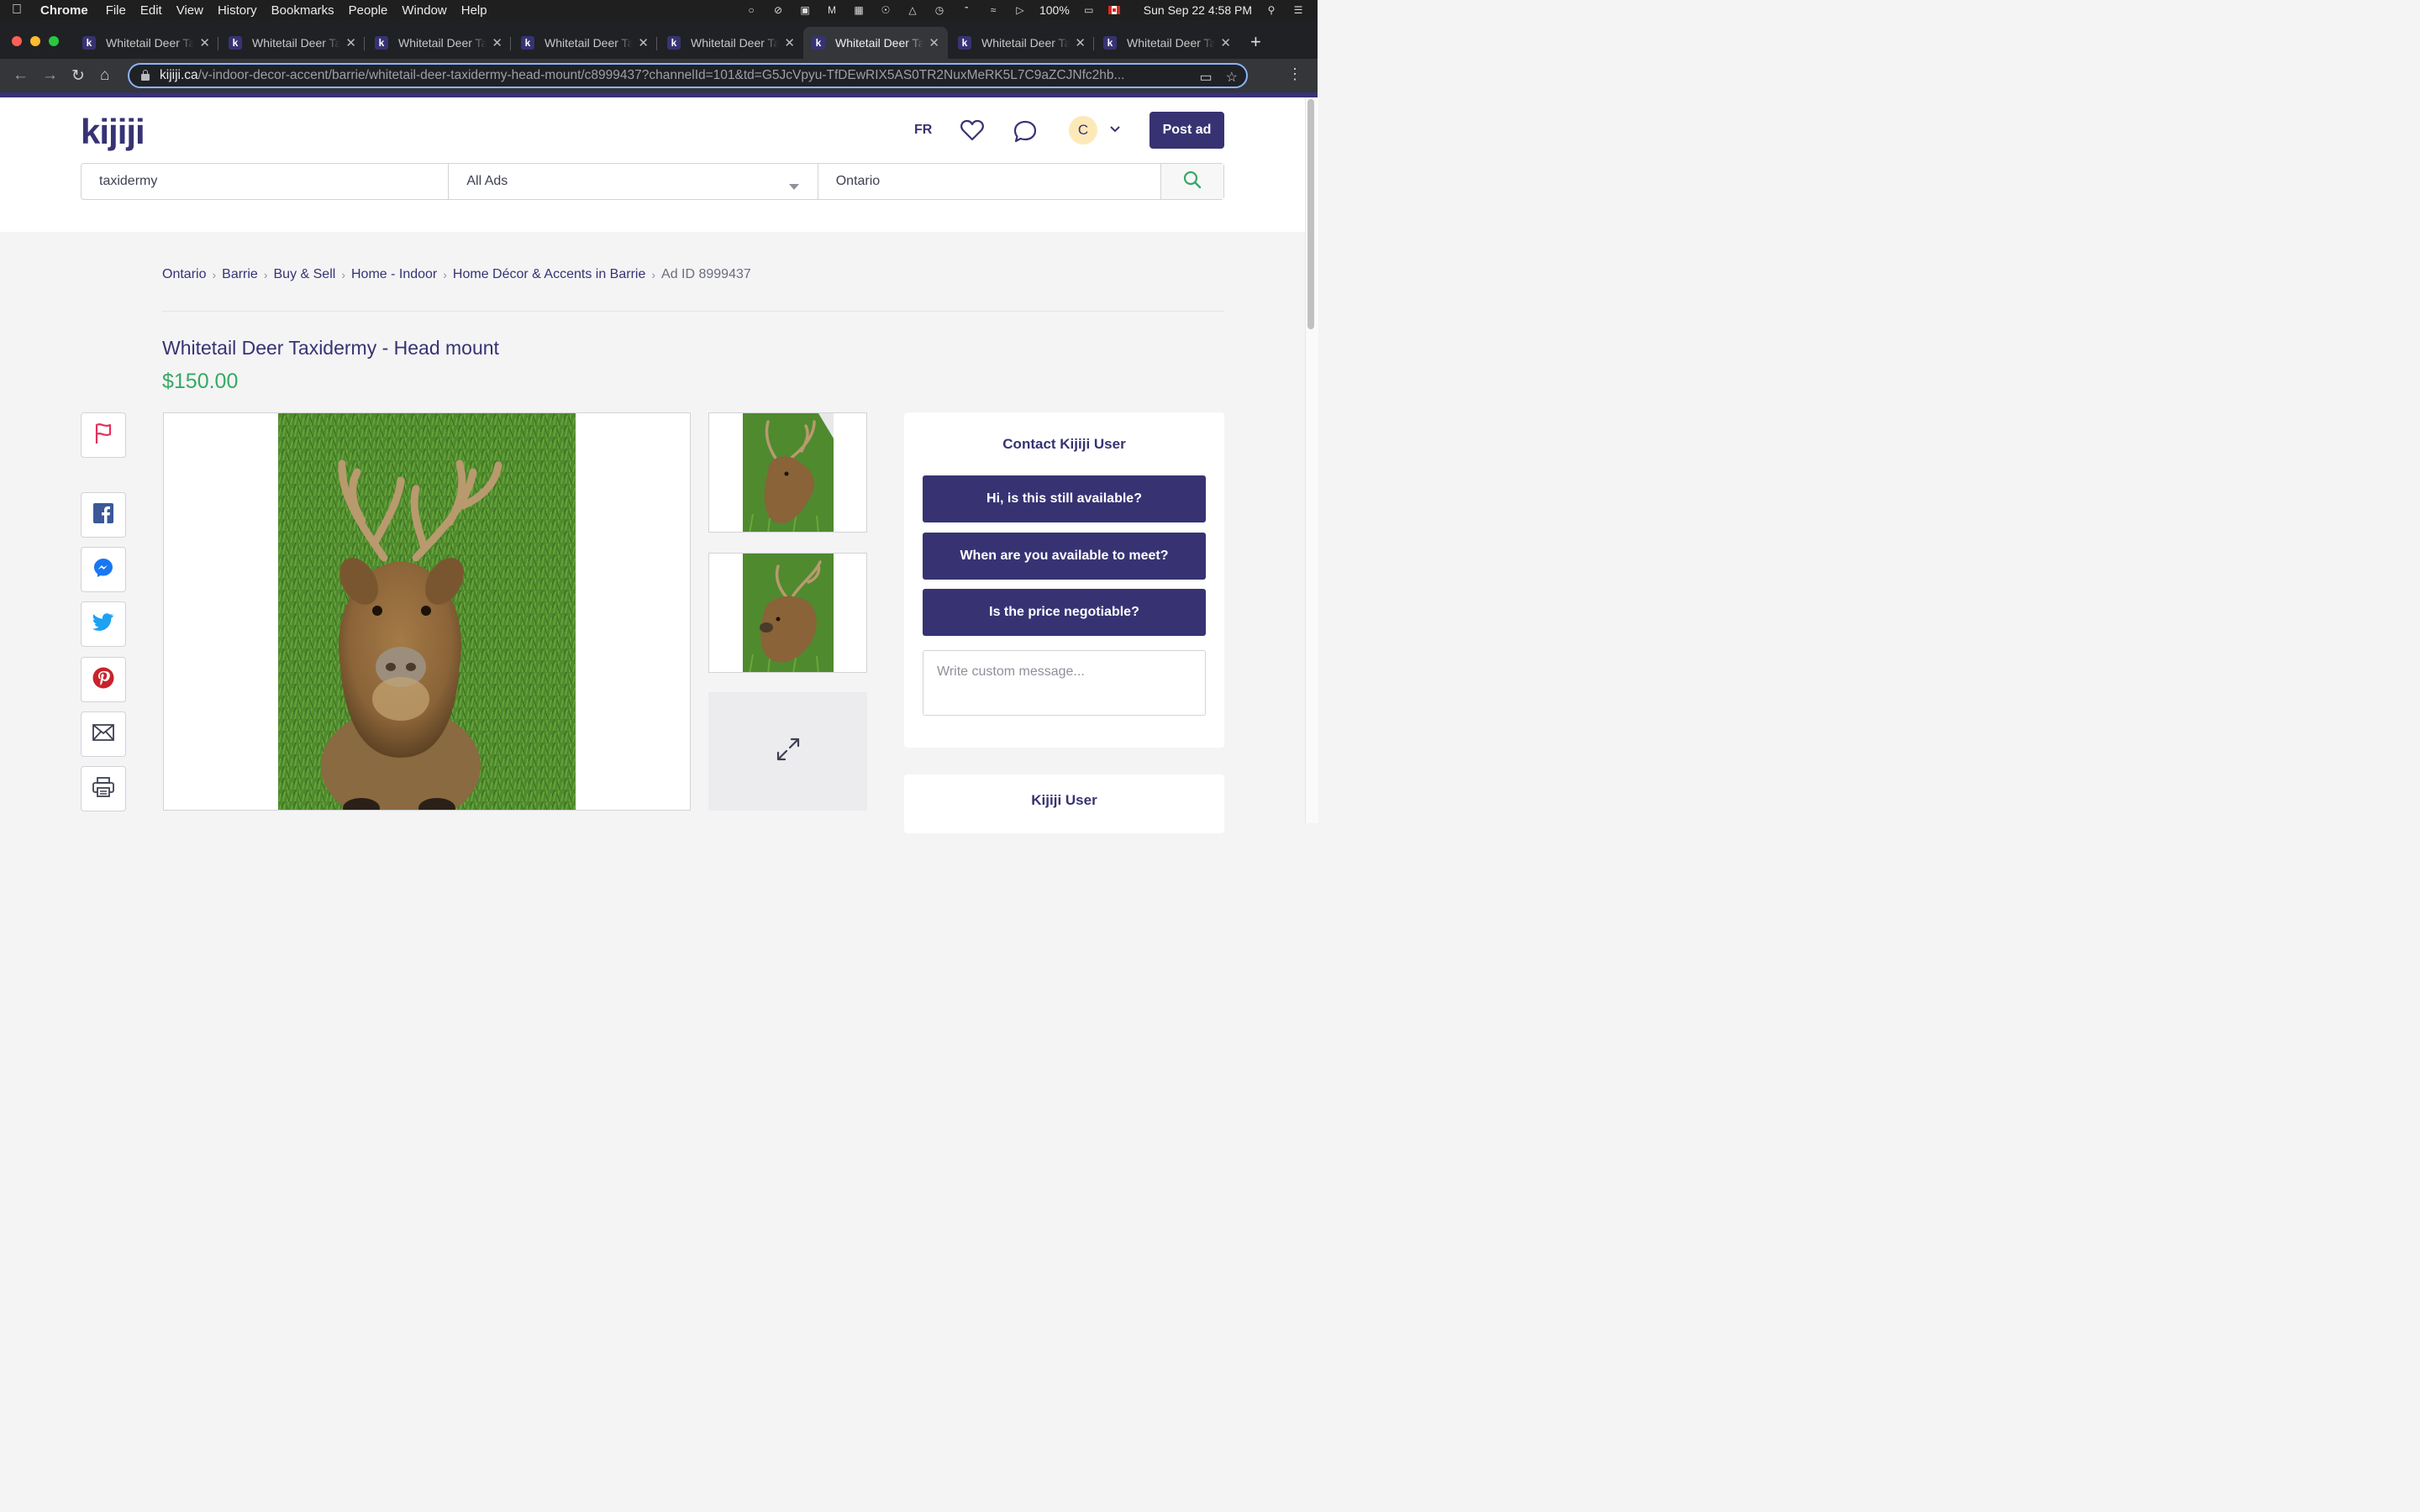  What do you see at coordinates (1064, 612) in the screenshot?
I see `quick-reply-negotiable-button: Is the price negotiable?` at bounding box center [1064, 612].